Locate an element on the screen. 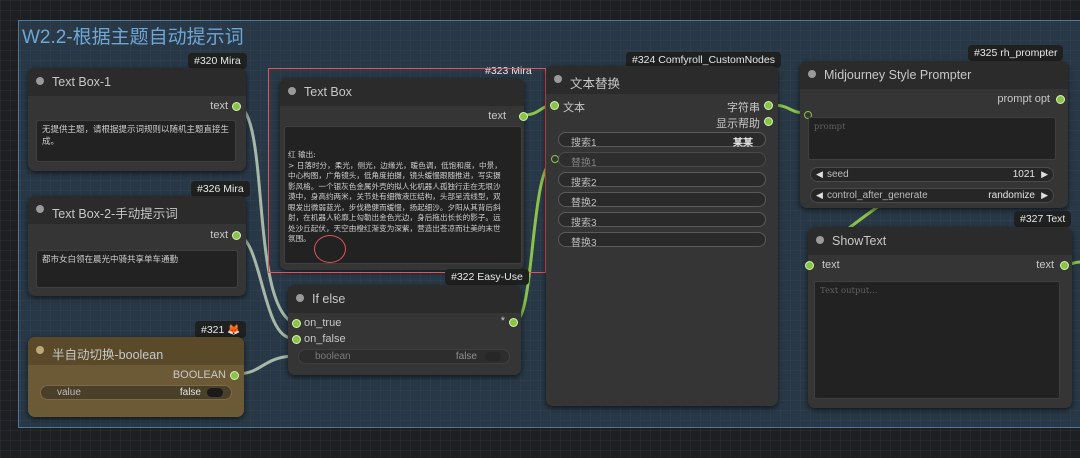  prompt-textarea: prompt is located at coordinates (932, 138).